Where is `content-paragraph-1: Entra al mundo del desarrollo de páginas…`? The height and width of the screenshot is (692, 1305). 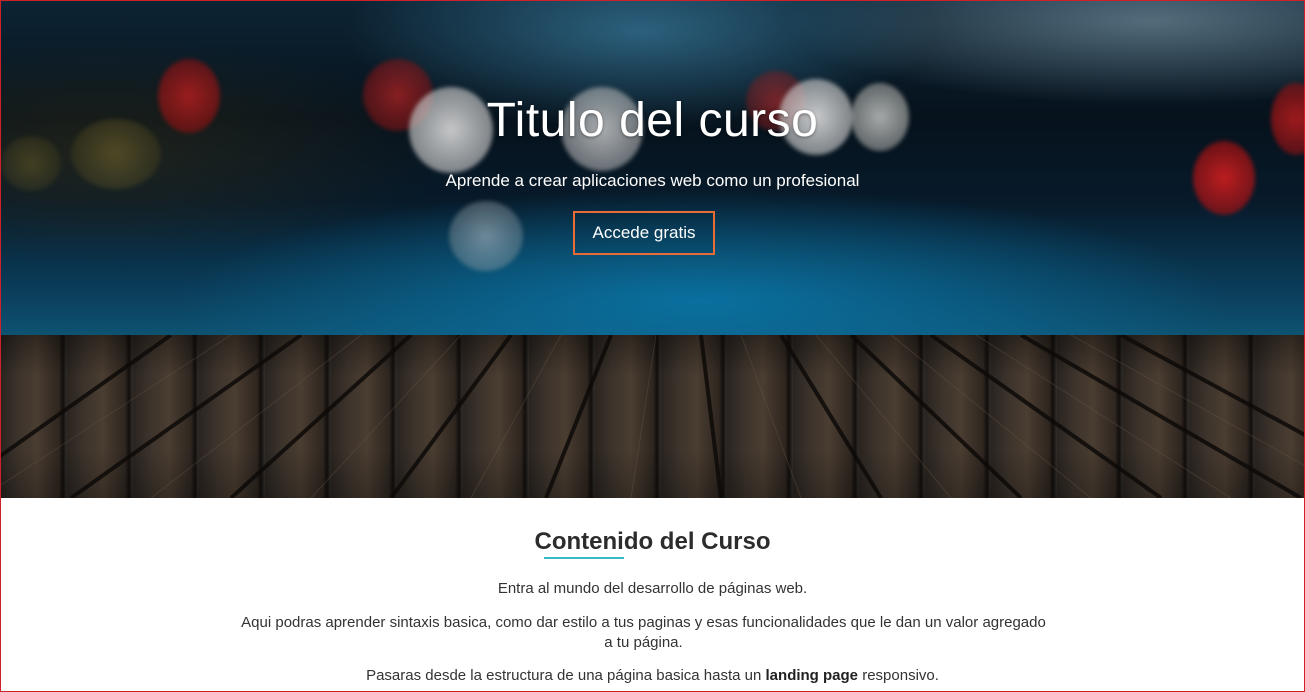
content-paragraph-1: Entra al mundo del desarrollo de páginas… is located at coordinates (652, 588).